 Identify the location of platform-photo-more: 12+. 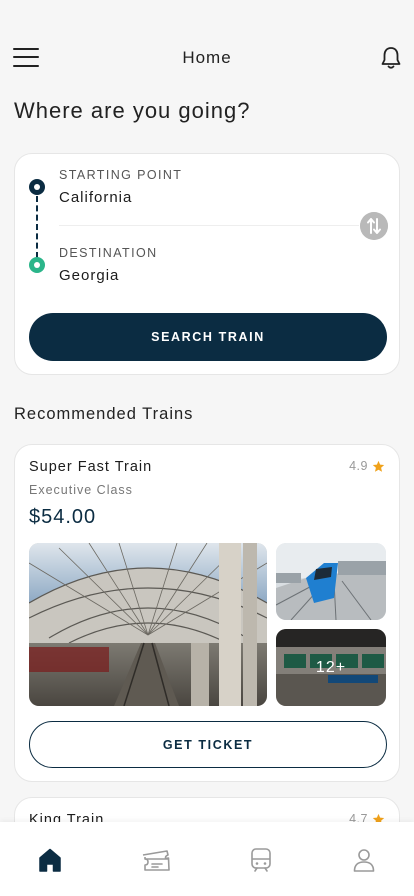
(331, 667).